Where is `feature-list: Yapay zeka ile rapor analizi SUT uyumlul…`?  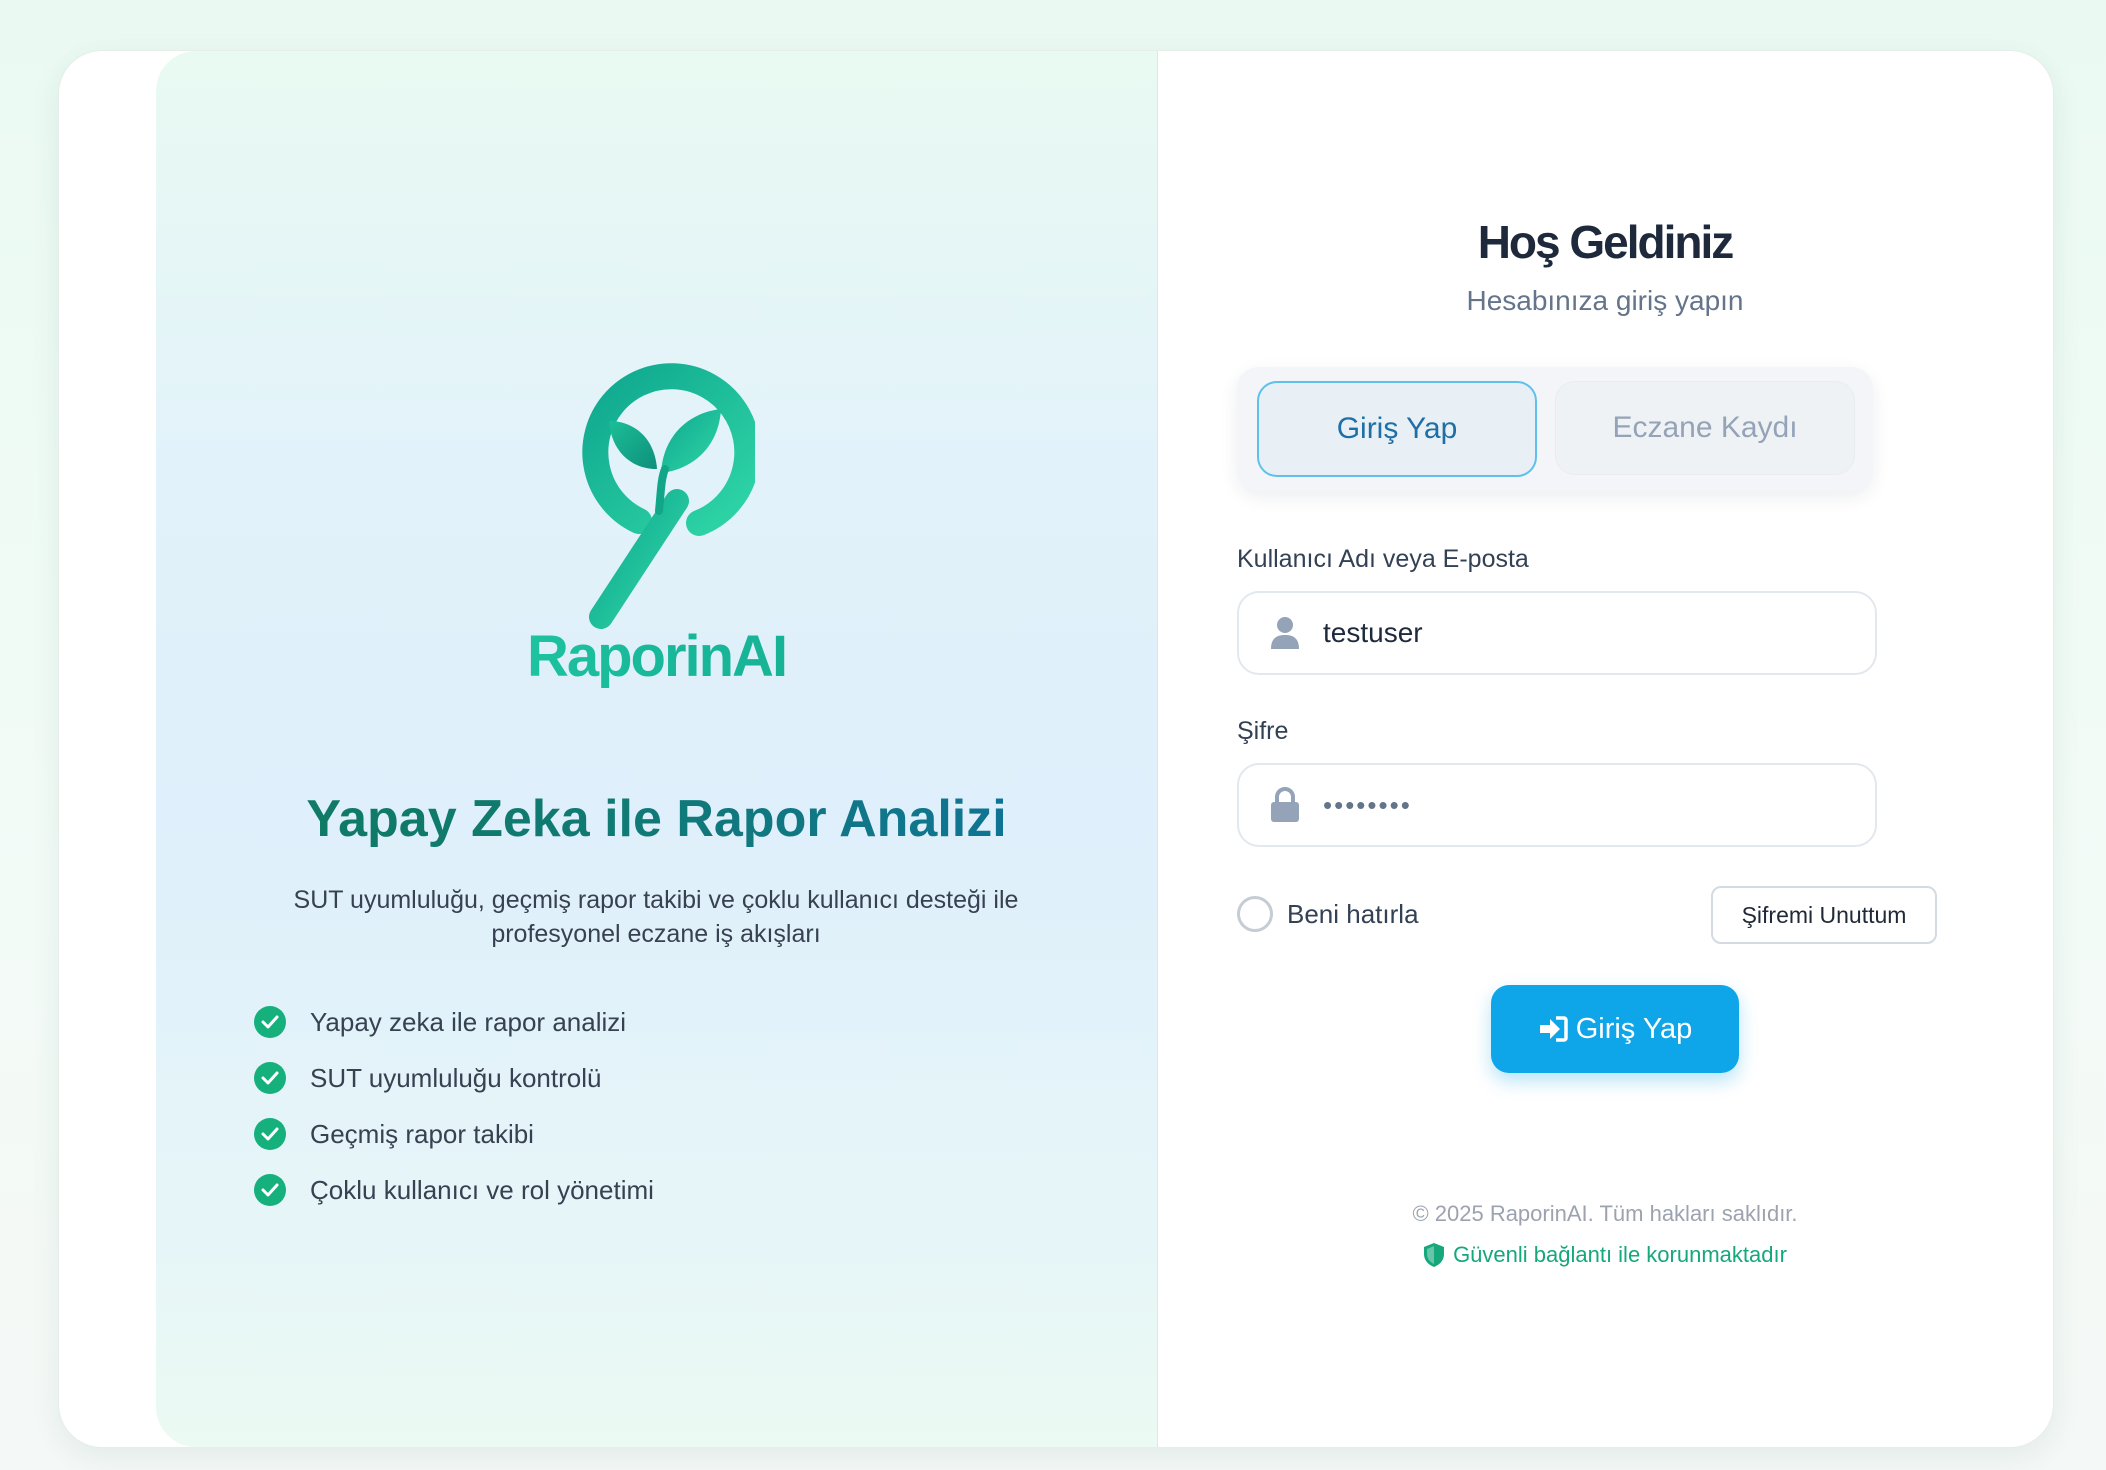 feature-list: Yapay zeka ile rapor analizi SUT uyumlul… is located at coordinates (454, 1106).